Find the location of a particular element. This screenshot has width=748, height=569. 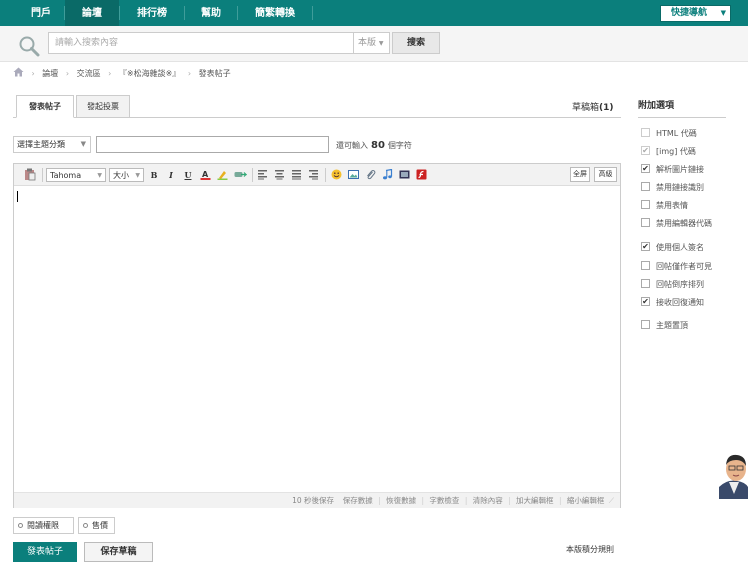

side-option-label: 回帖倒序排列 is located at coordinates (680, 284).